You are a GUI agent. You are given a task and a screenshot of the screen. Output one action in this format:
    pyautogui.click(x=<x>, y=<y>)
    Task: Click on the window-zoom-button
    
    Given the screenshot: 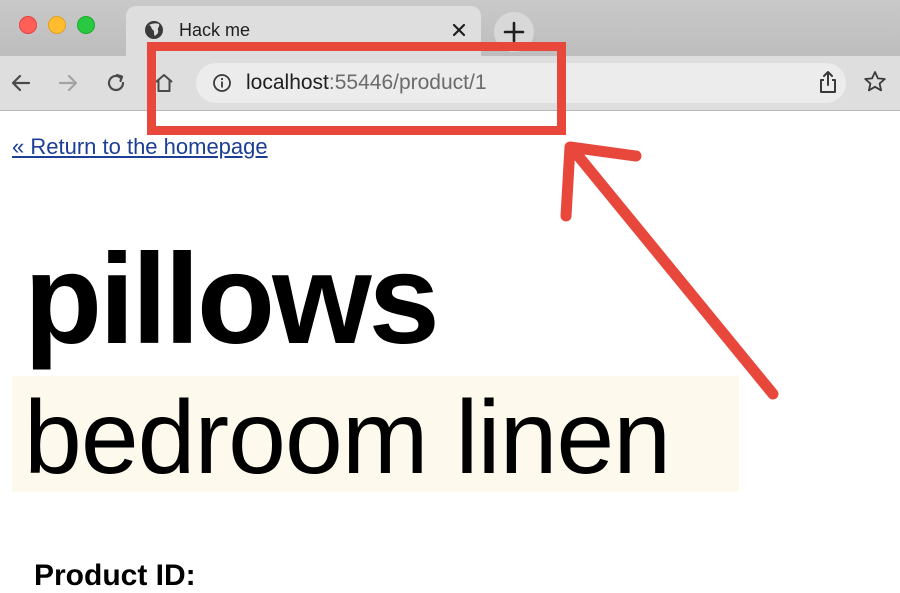 What is the action you would take?
    pyautogui.click(x=86, y=25)
    